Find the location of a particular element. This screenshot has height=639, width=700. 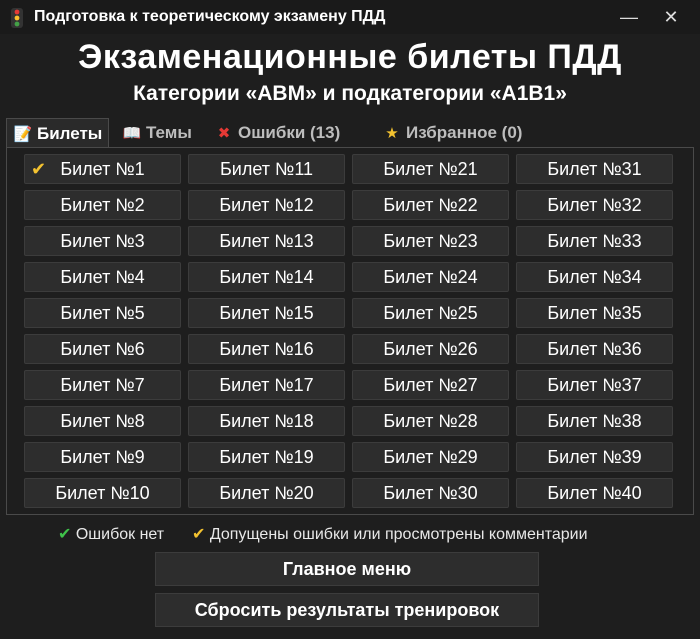

ticket-label: Билет №40 is located at coordinates (594, 493).